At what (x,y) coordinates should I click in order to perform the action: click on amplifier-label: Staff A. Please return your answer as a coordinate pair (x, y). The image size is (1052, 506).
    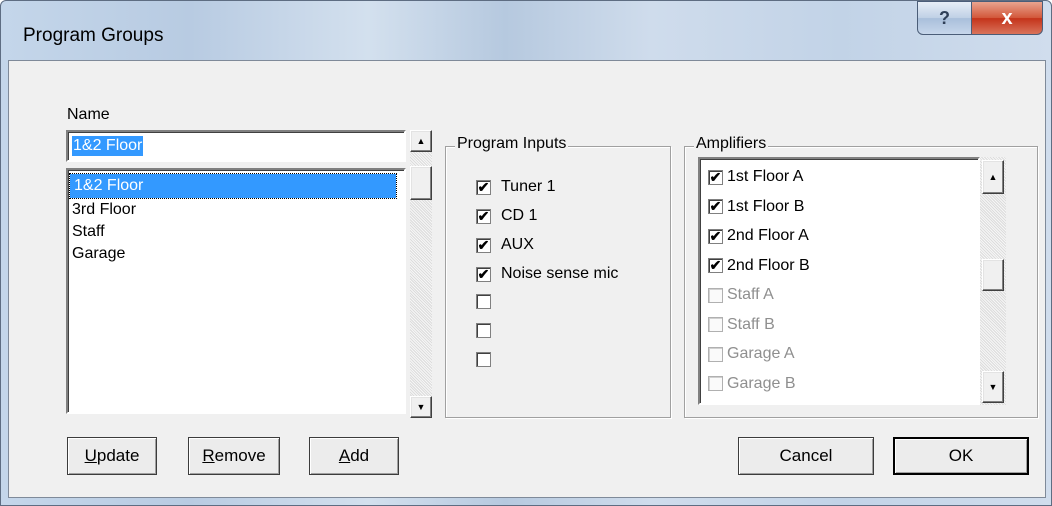
    Looking at the image, I should click on (750, 294).